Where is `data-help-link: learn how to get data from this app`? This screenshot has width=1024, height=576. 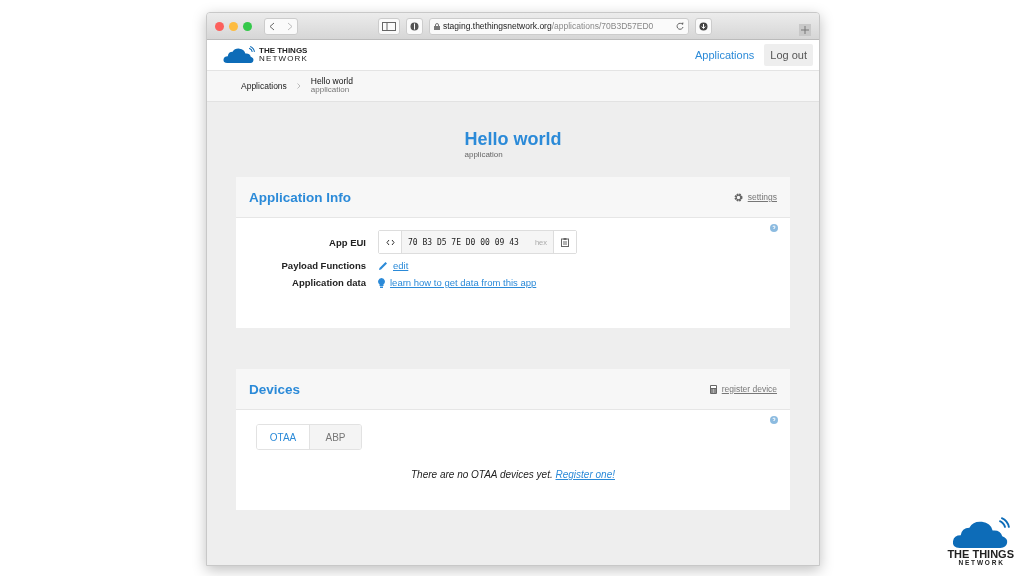 data-help-link: learn how to get data from this app is located at coordinates (463, 282).